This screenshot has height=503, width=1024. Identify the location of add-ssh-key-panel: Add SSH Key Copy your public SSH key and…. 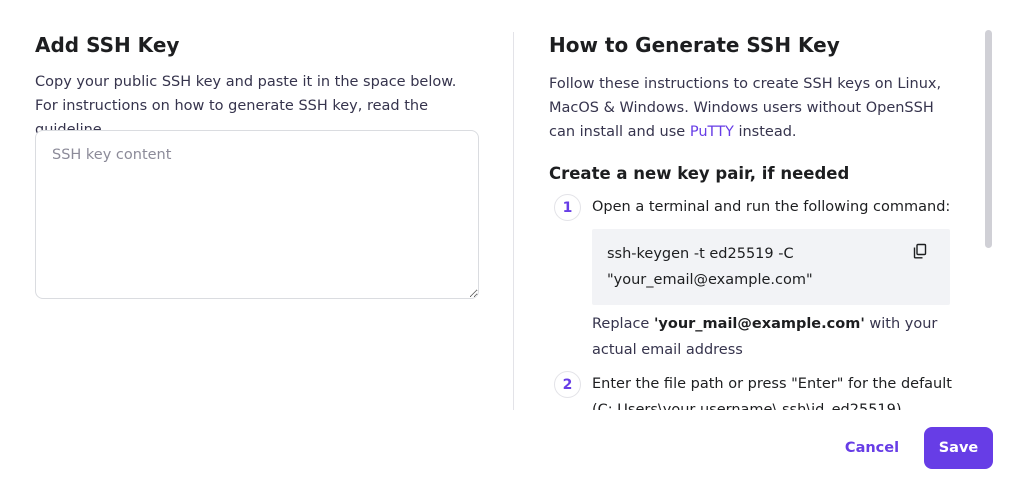
(257, 87).